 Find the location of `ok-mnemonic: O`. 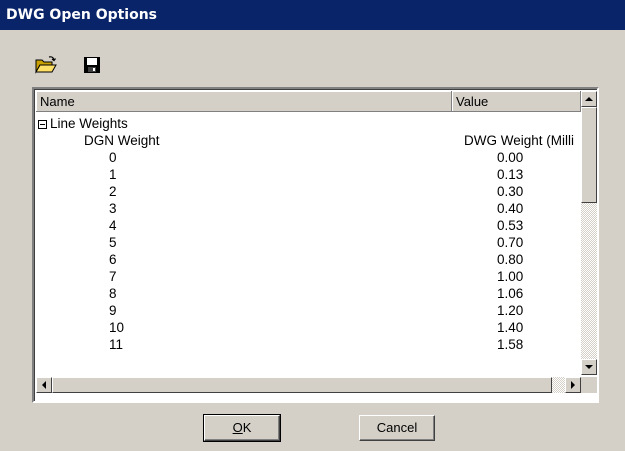

ok-mnemonic: O is located at coordinates (237, 427).